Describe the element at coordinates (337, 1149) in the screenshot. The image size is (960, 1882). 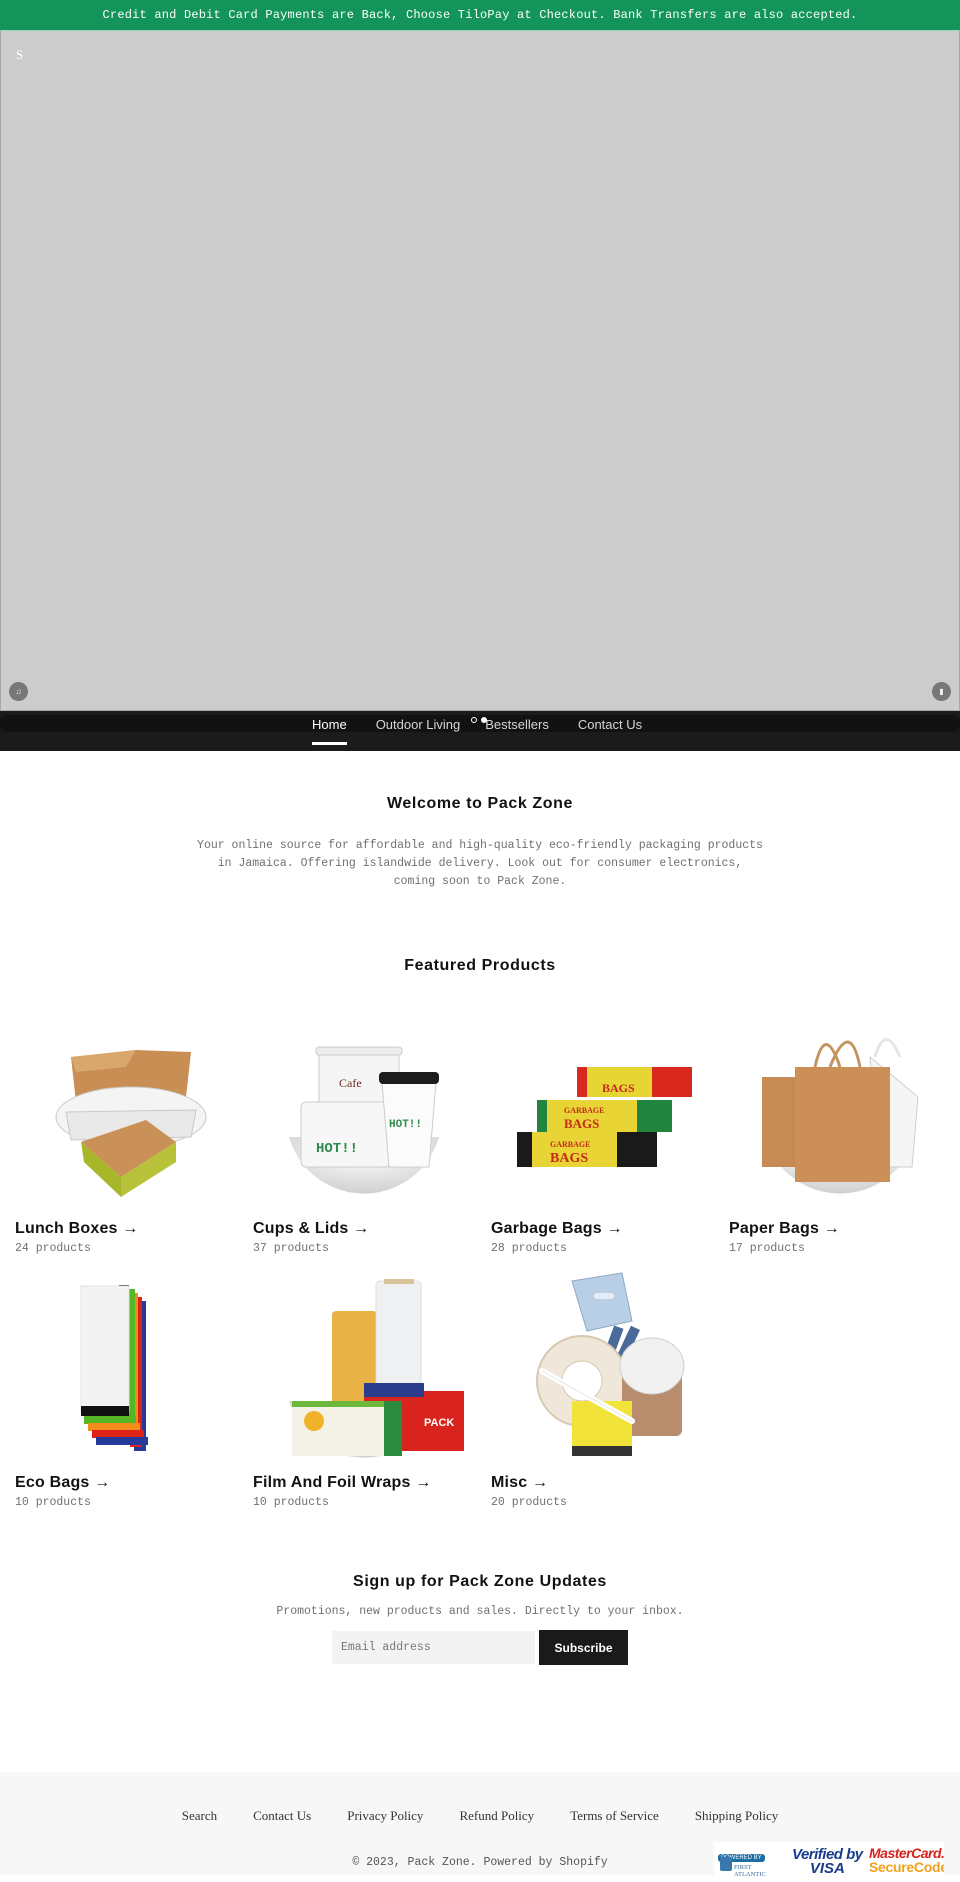
I see `hot-label-1: HOT!!` at that location.